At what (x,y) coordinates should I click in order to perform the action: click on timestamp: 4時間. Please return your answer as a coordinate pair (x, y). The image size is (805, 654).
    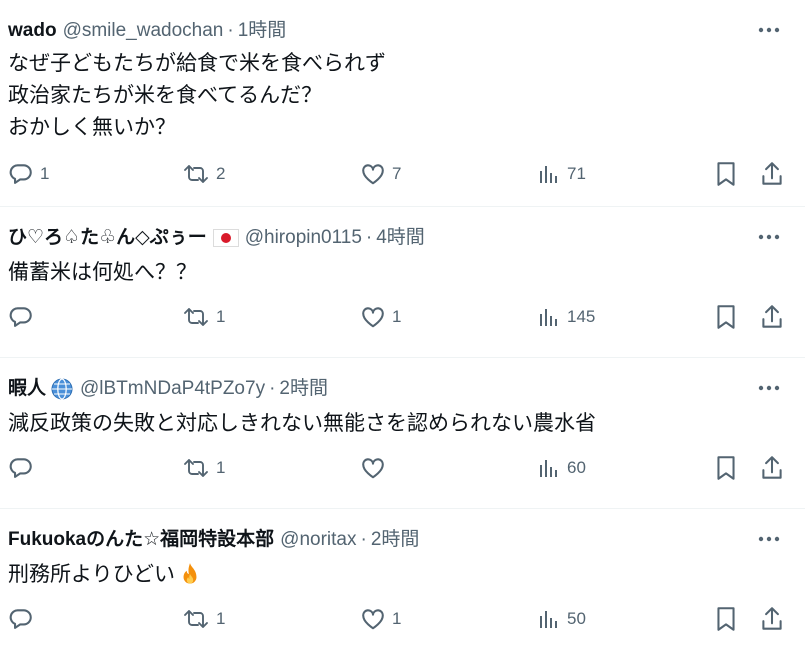
    Looking at the image, I should click on (400, 238).